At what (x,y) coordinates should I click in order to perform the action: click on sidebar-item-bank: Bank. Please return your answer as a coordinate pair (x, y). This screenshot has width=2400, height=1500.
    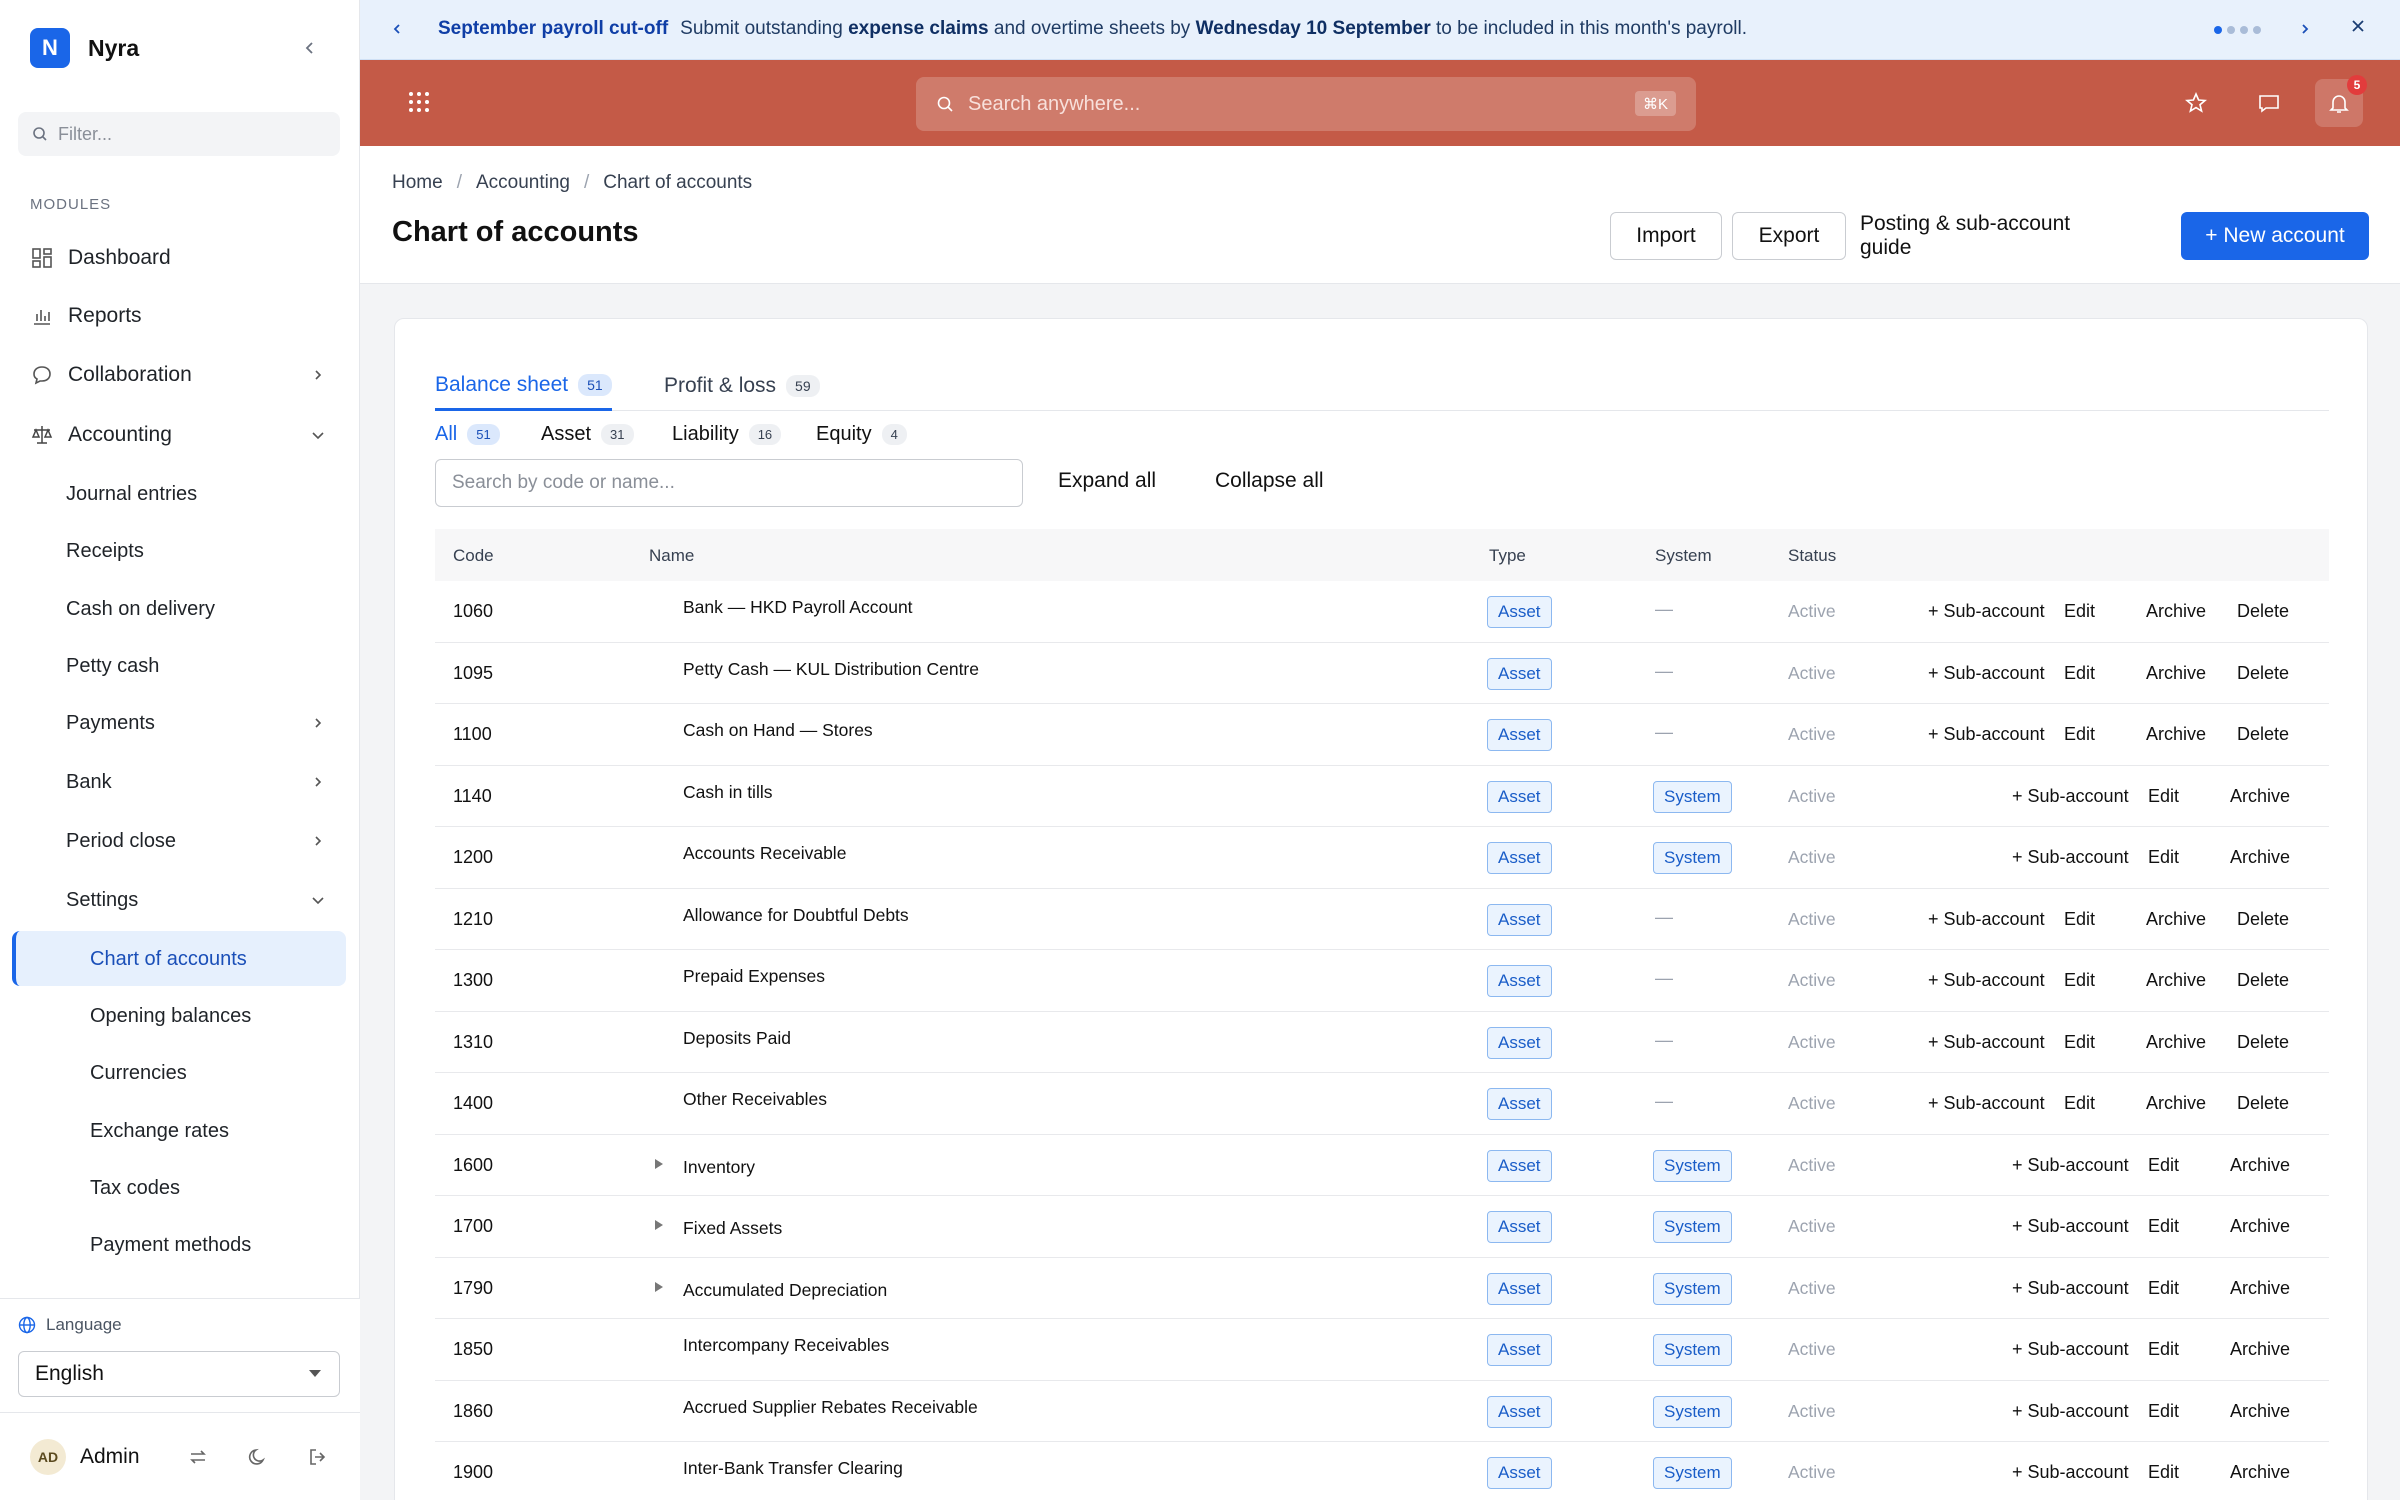
    Looking at the image, I should click on (198, 782).